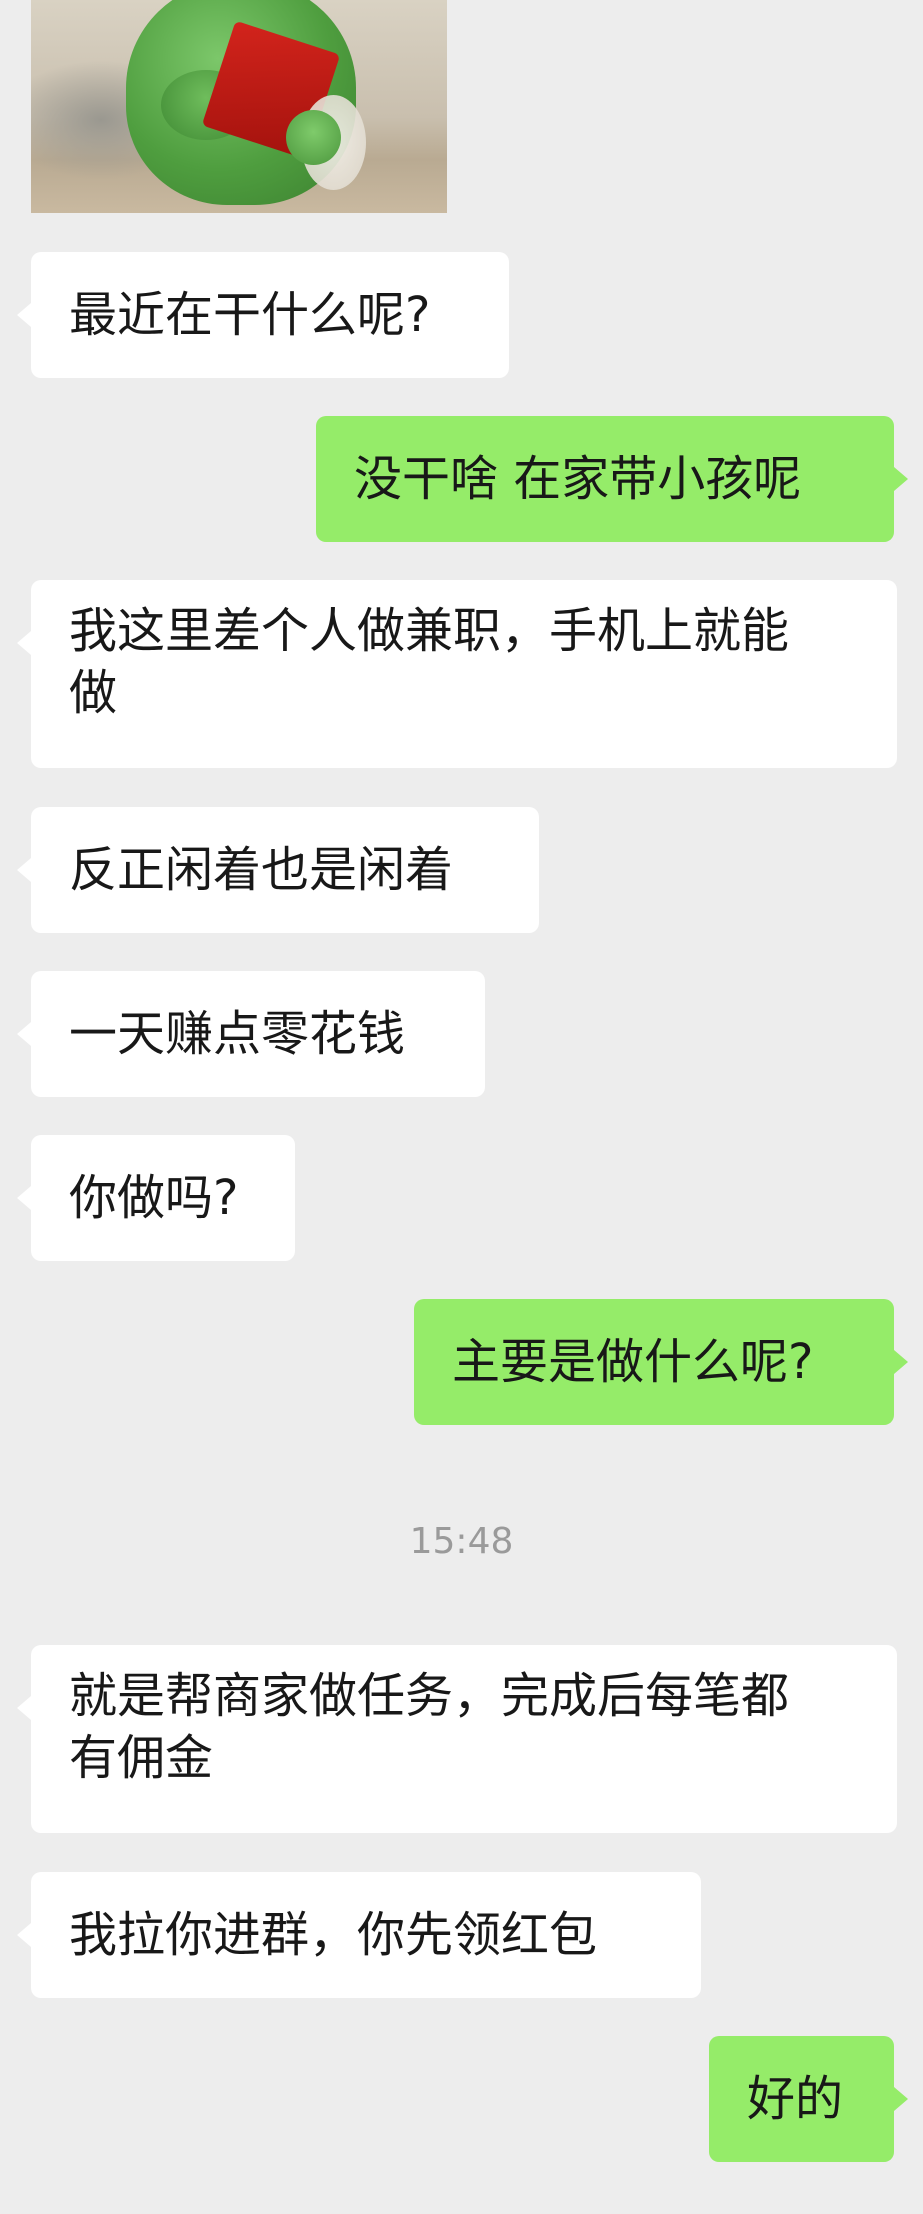  I want to click on message-text: 最近在干什么呢?, so click(250, 315).